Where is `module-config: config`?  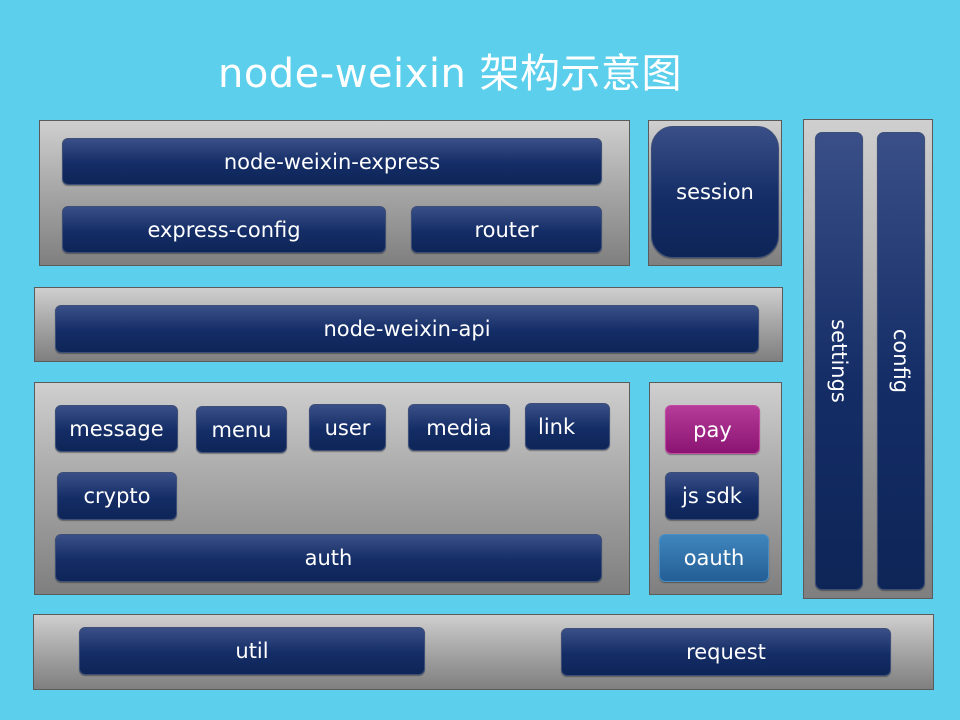
module-config: config is located at coordinates (901, 361).